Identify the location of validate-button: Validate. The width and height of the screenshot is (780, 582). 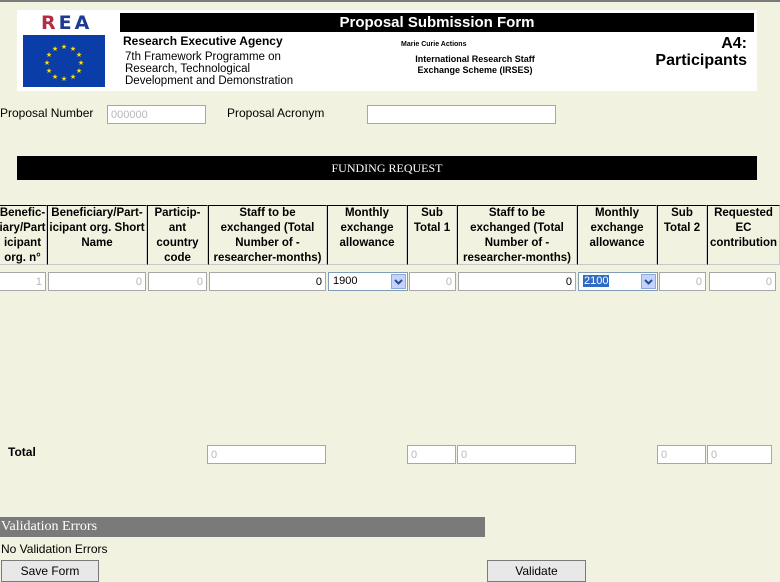
(536, 571).